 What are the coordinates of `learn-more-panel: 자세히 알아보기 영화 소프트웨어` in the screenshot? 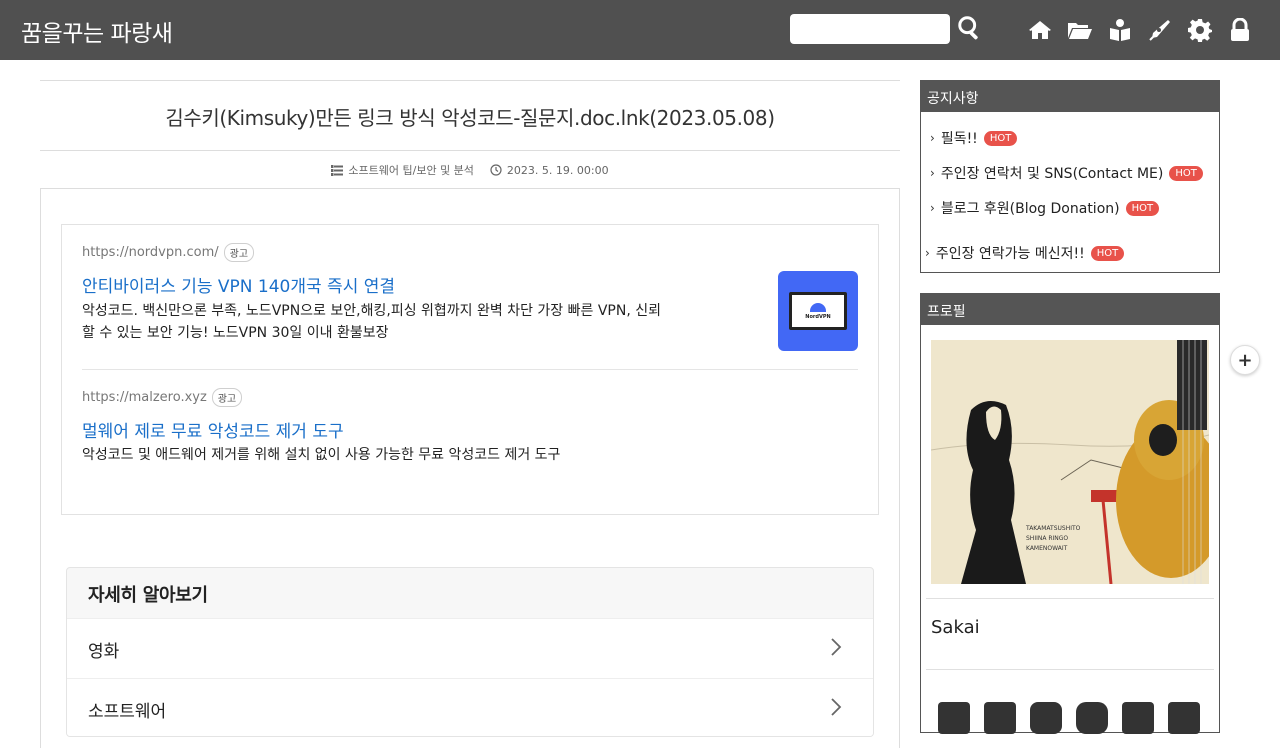 It's located at (470, 652).